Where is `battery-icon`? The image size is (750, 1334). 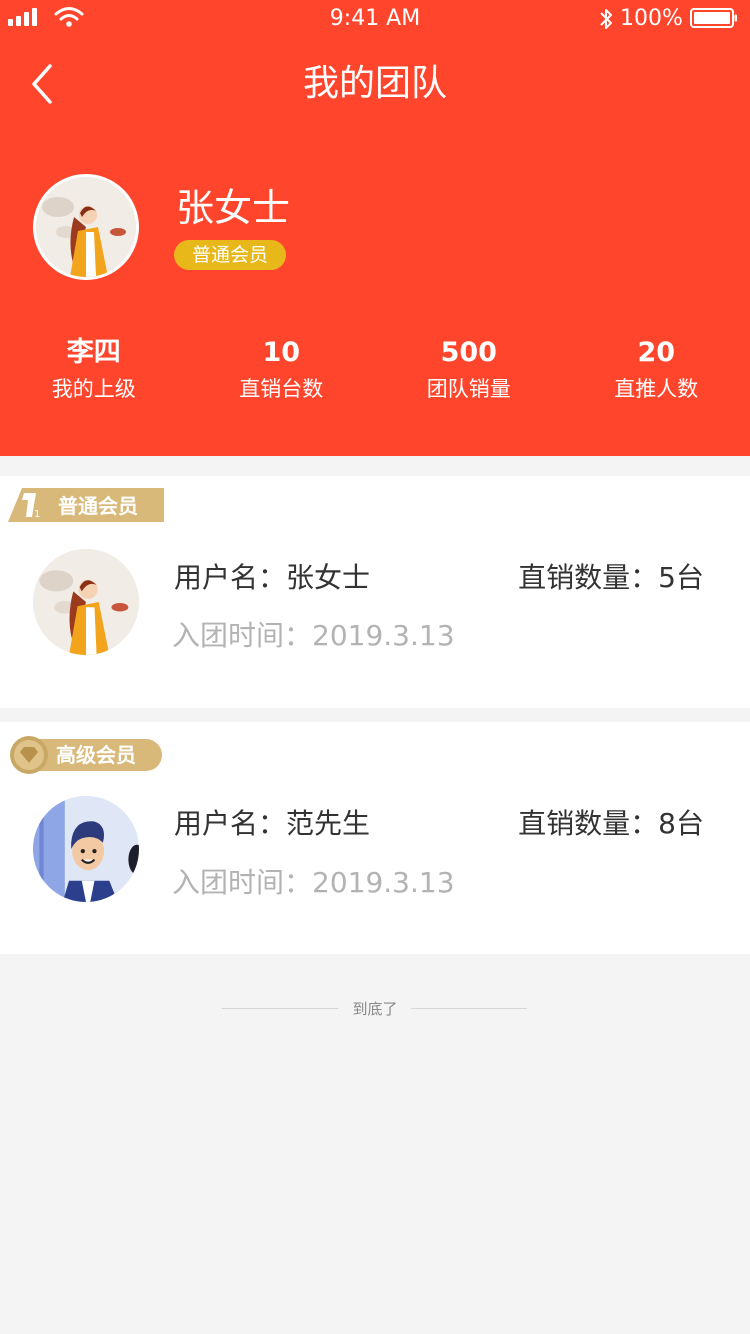
battery-icon is located at coordinates (713, 18).